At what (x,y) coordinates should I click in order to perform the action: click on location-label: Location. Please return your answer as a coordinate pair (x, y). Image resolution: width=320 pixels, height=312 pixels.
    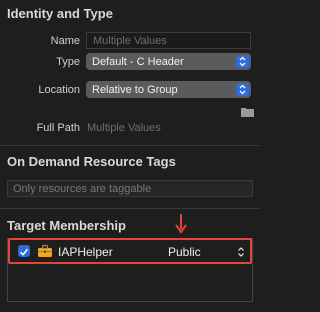
    Looking at the image, I should click on (59, 90).